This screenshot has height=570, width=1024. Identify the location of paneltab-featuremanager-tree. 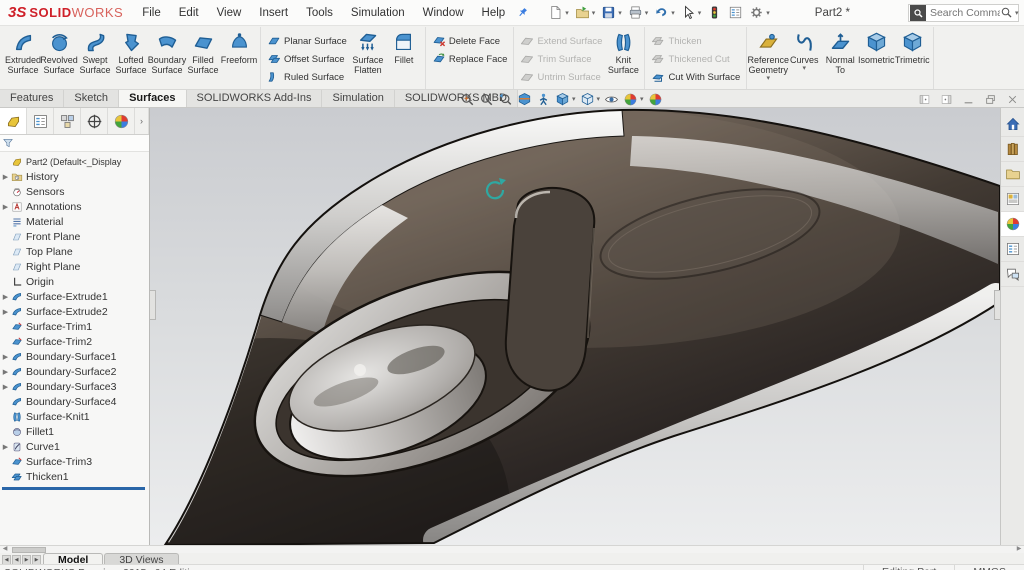
(13, 121).